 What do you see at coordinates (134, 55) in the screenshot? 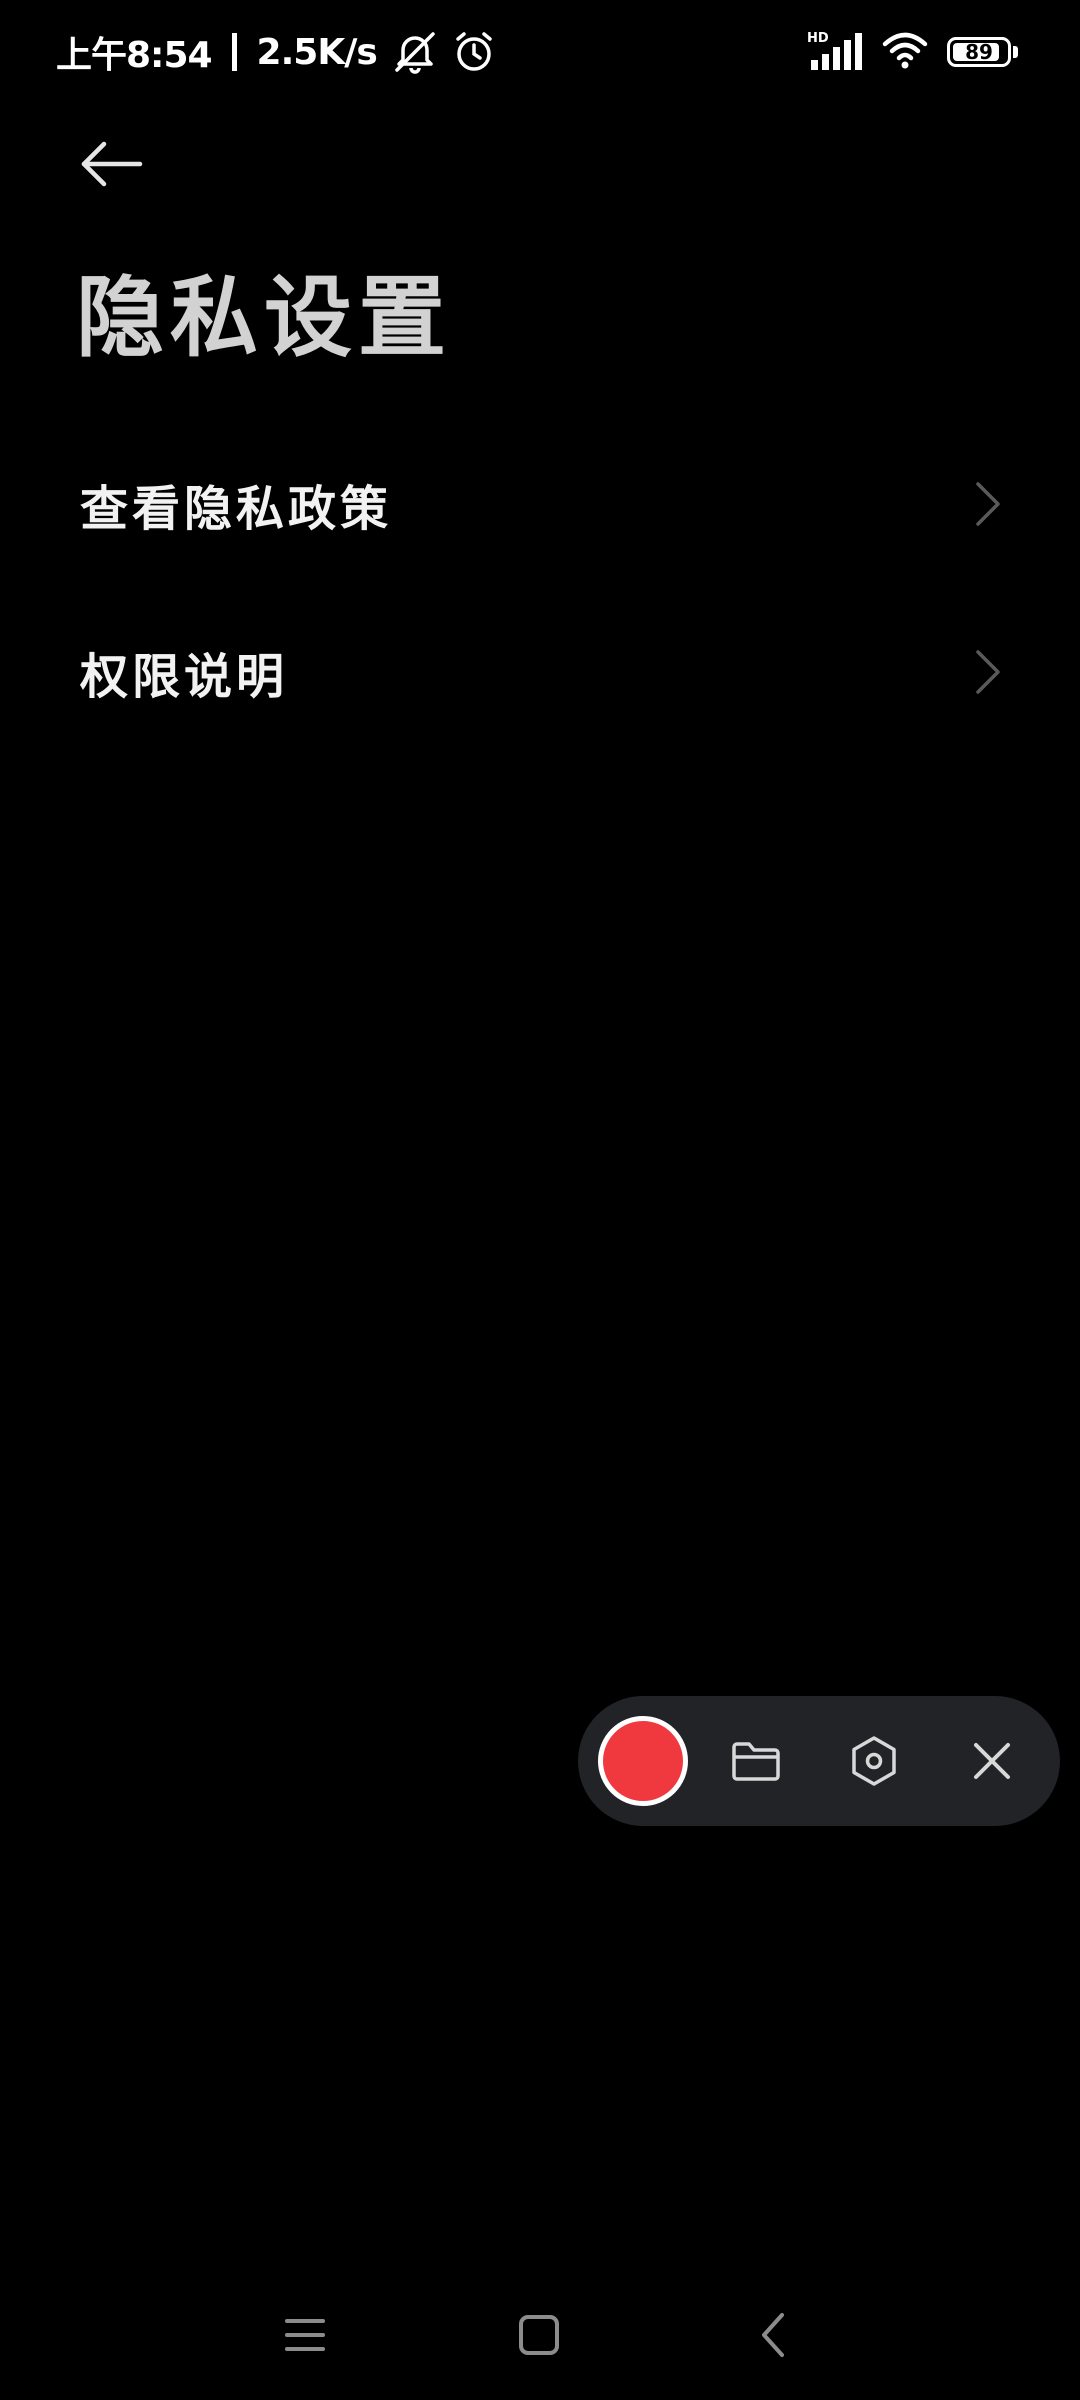
I see `status-time: 上午8:54` at bounding box center [134, 55].